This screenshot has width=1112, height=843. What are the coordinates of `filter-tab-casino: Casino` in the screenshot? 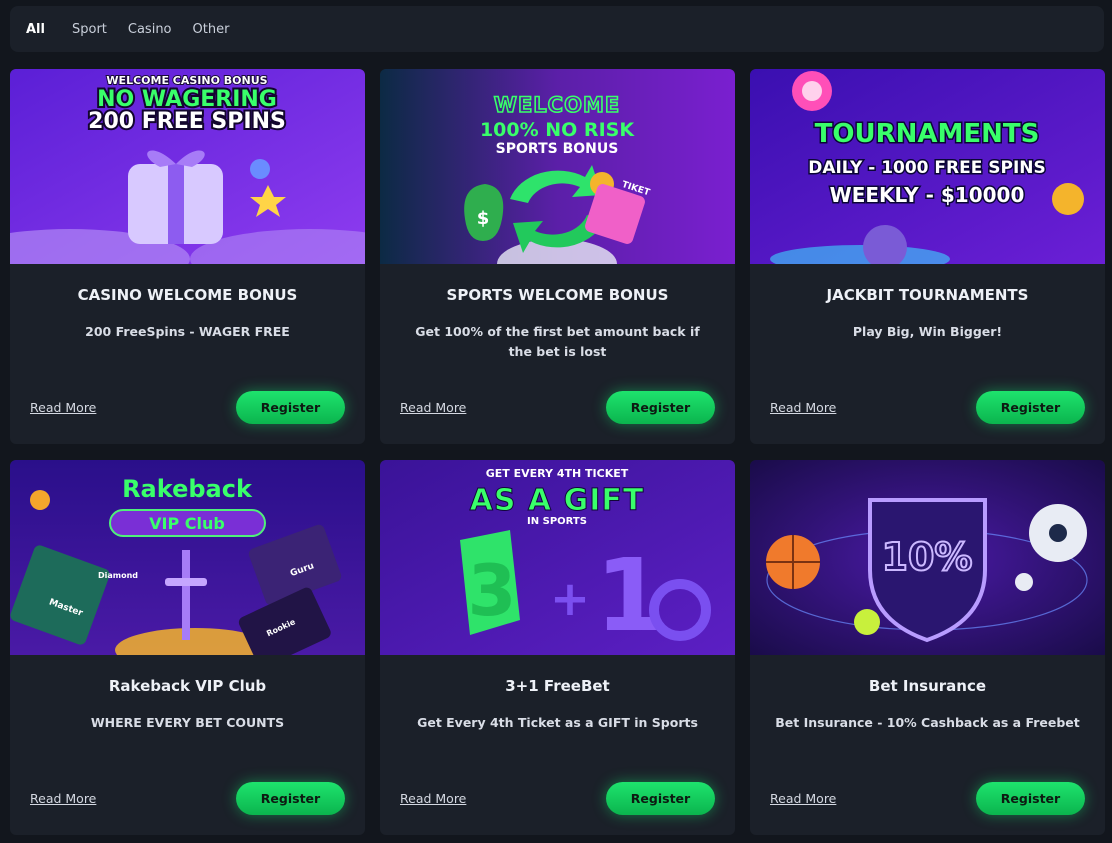 It's located at (150, 29).